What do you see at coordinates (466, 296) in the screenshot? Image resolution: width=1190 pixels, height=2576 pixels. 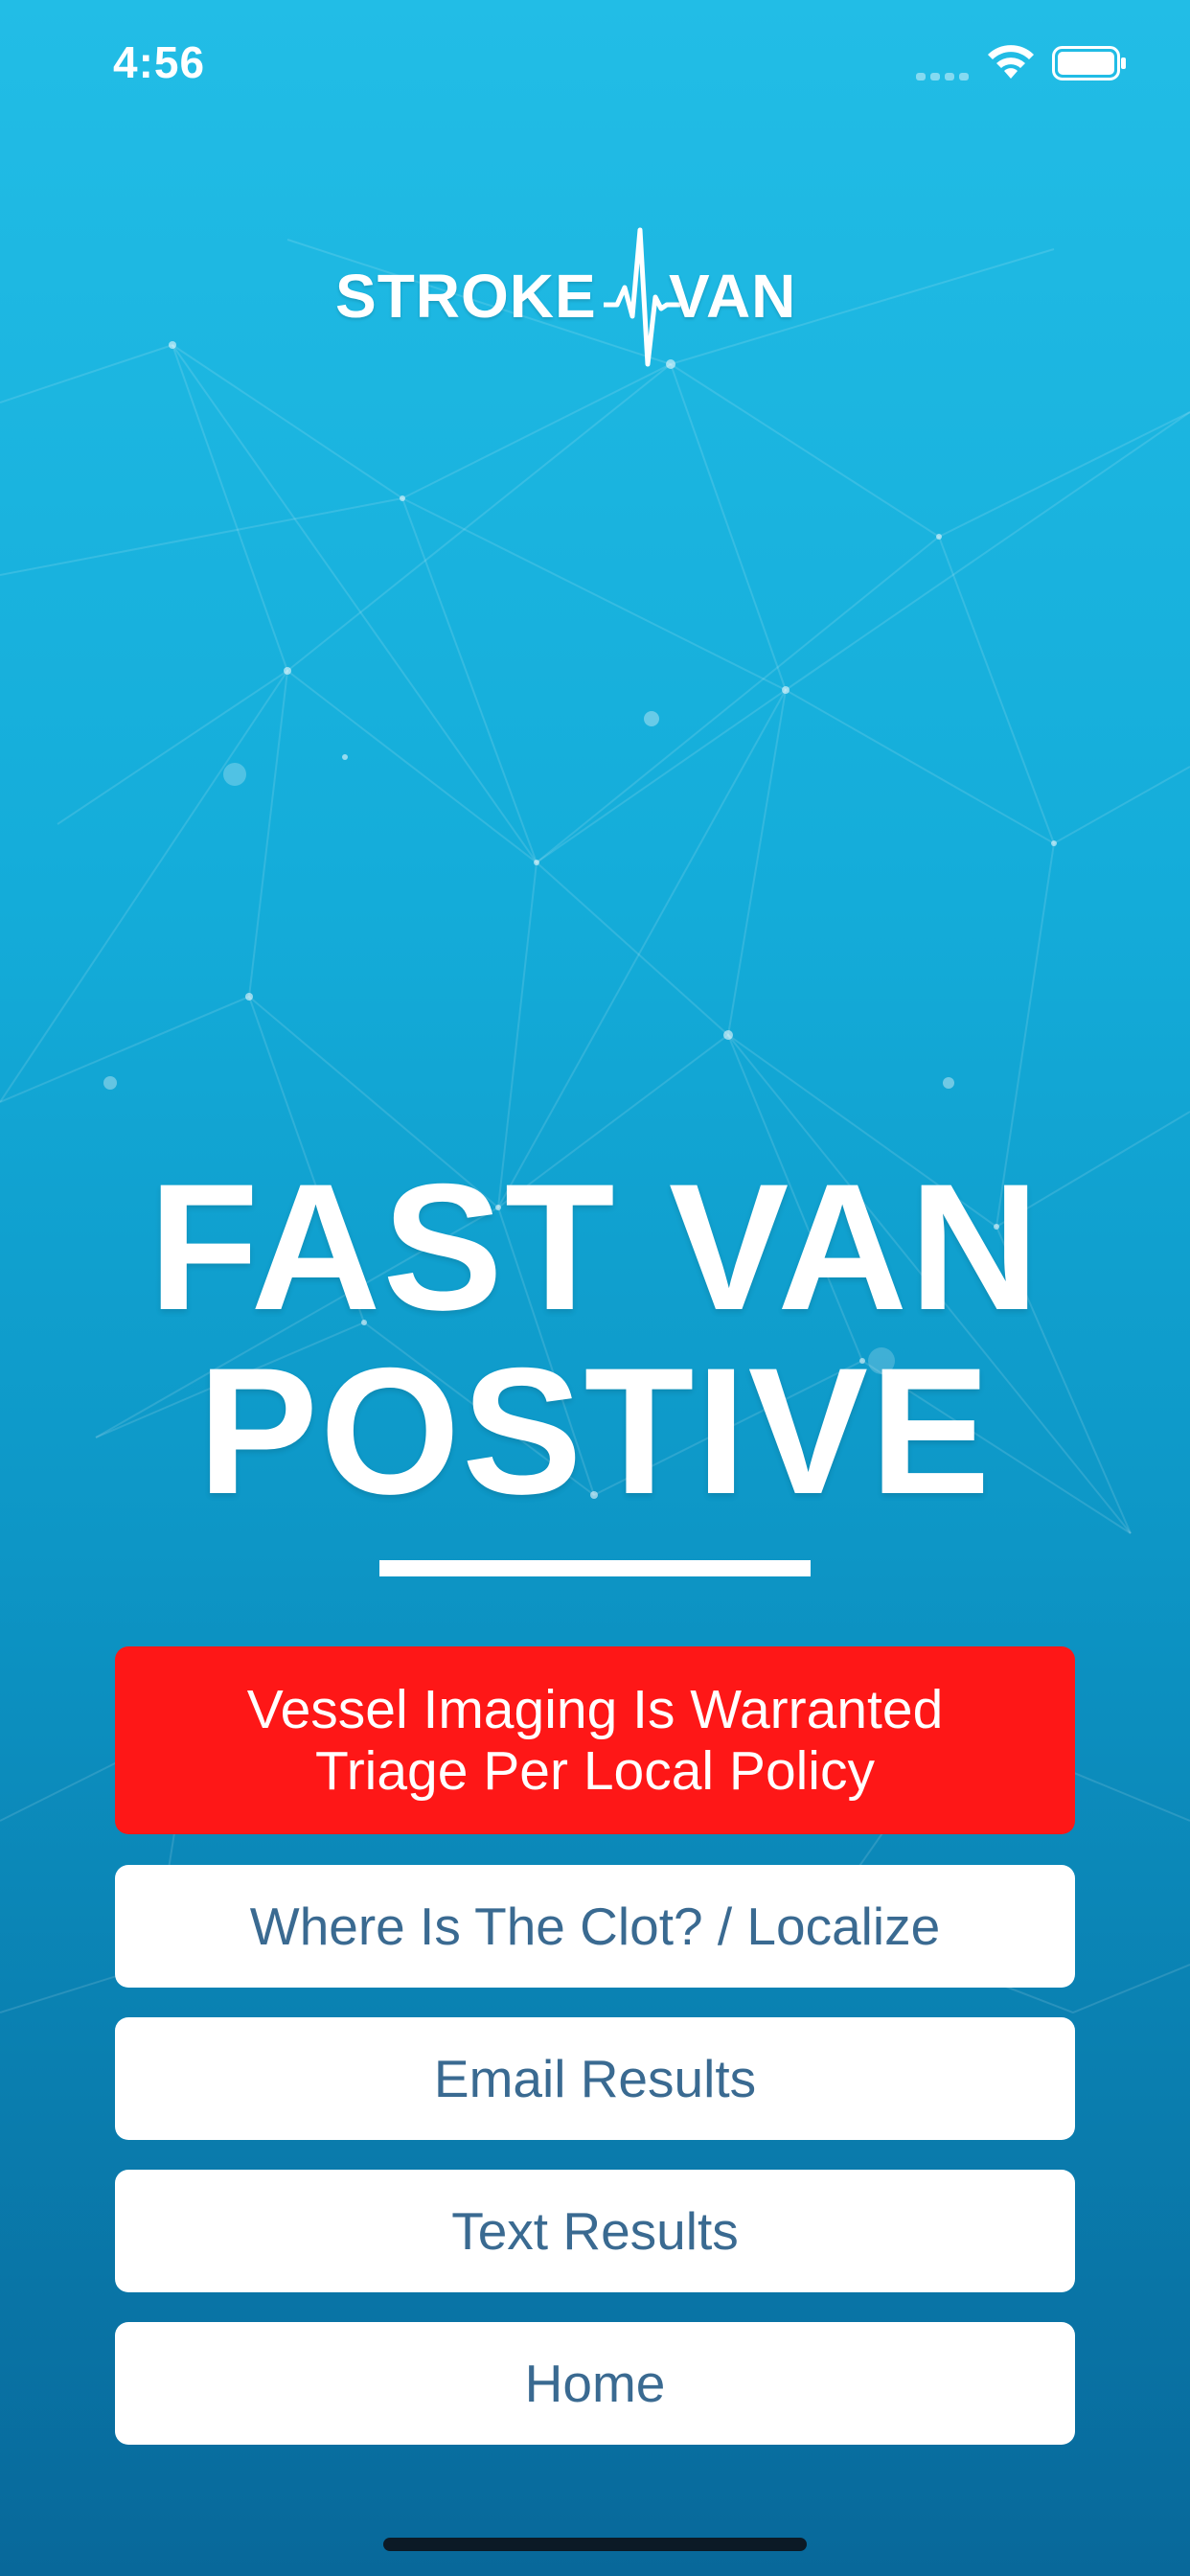 I see `logo-text-stroke: STROKE` at bounding box center [466, 296].